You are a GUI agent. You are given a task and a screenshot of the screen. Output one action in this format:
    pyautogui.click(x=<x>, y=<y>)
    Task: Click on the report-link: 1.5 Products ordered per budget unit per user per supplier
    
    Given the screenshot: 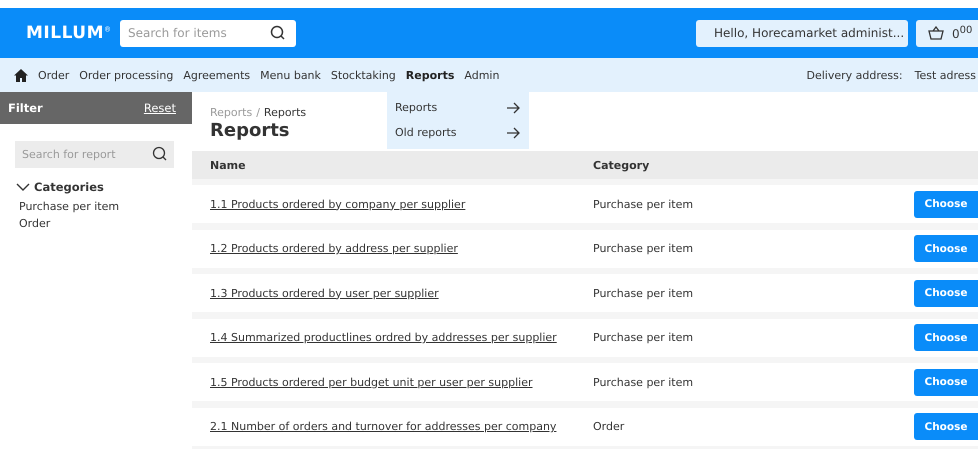 What is the action you would take?
    pyautogui.click(x=392, y=382)
    